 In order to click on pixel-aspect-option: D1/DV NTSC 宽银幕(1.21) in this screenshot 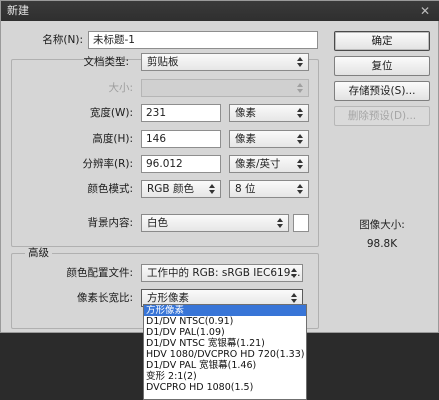, I will do `click(225, 343)`.